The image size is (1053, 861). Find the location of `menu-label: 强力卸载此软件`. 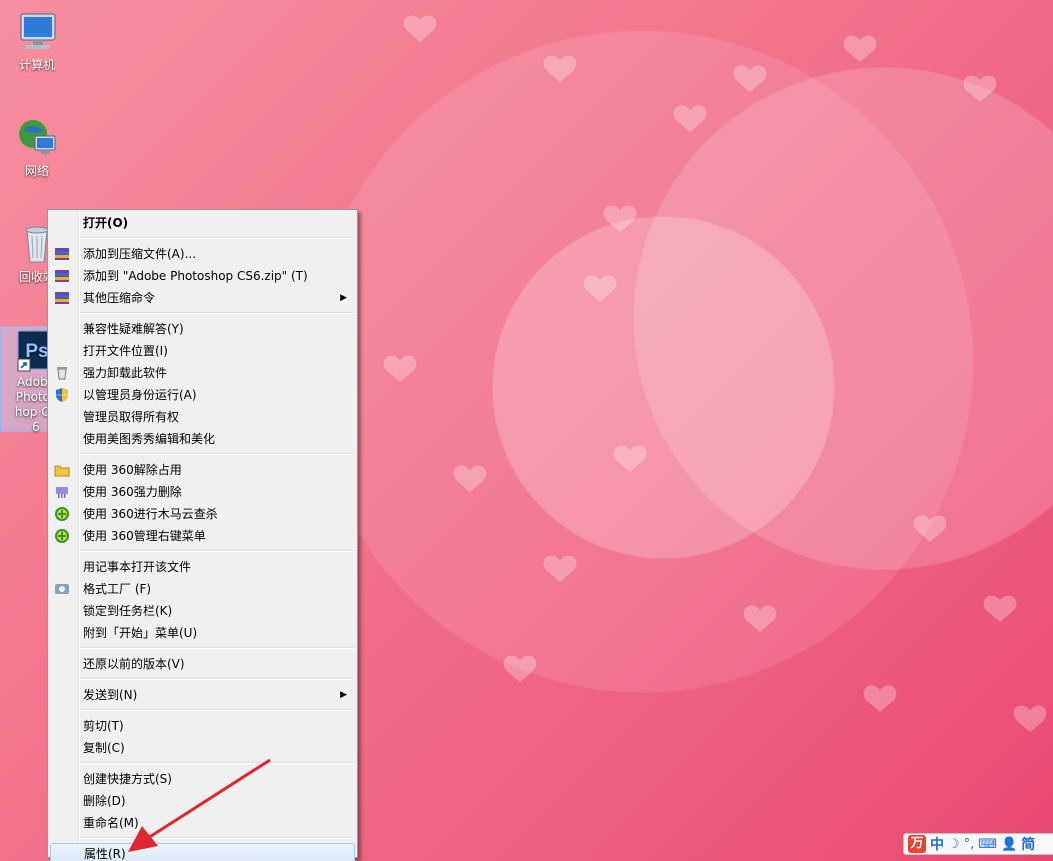

menu-label: 强力卸载此软件 is located at coordinates (125, 373).